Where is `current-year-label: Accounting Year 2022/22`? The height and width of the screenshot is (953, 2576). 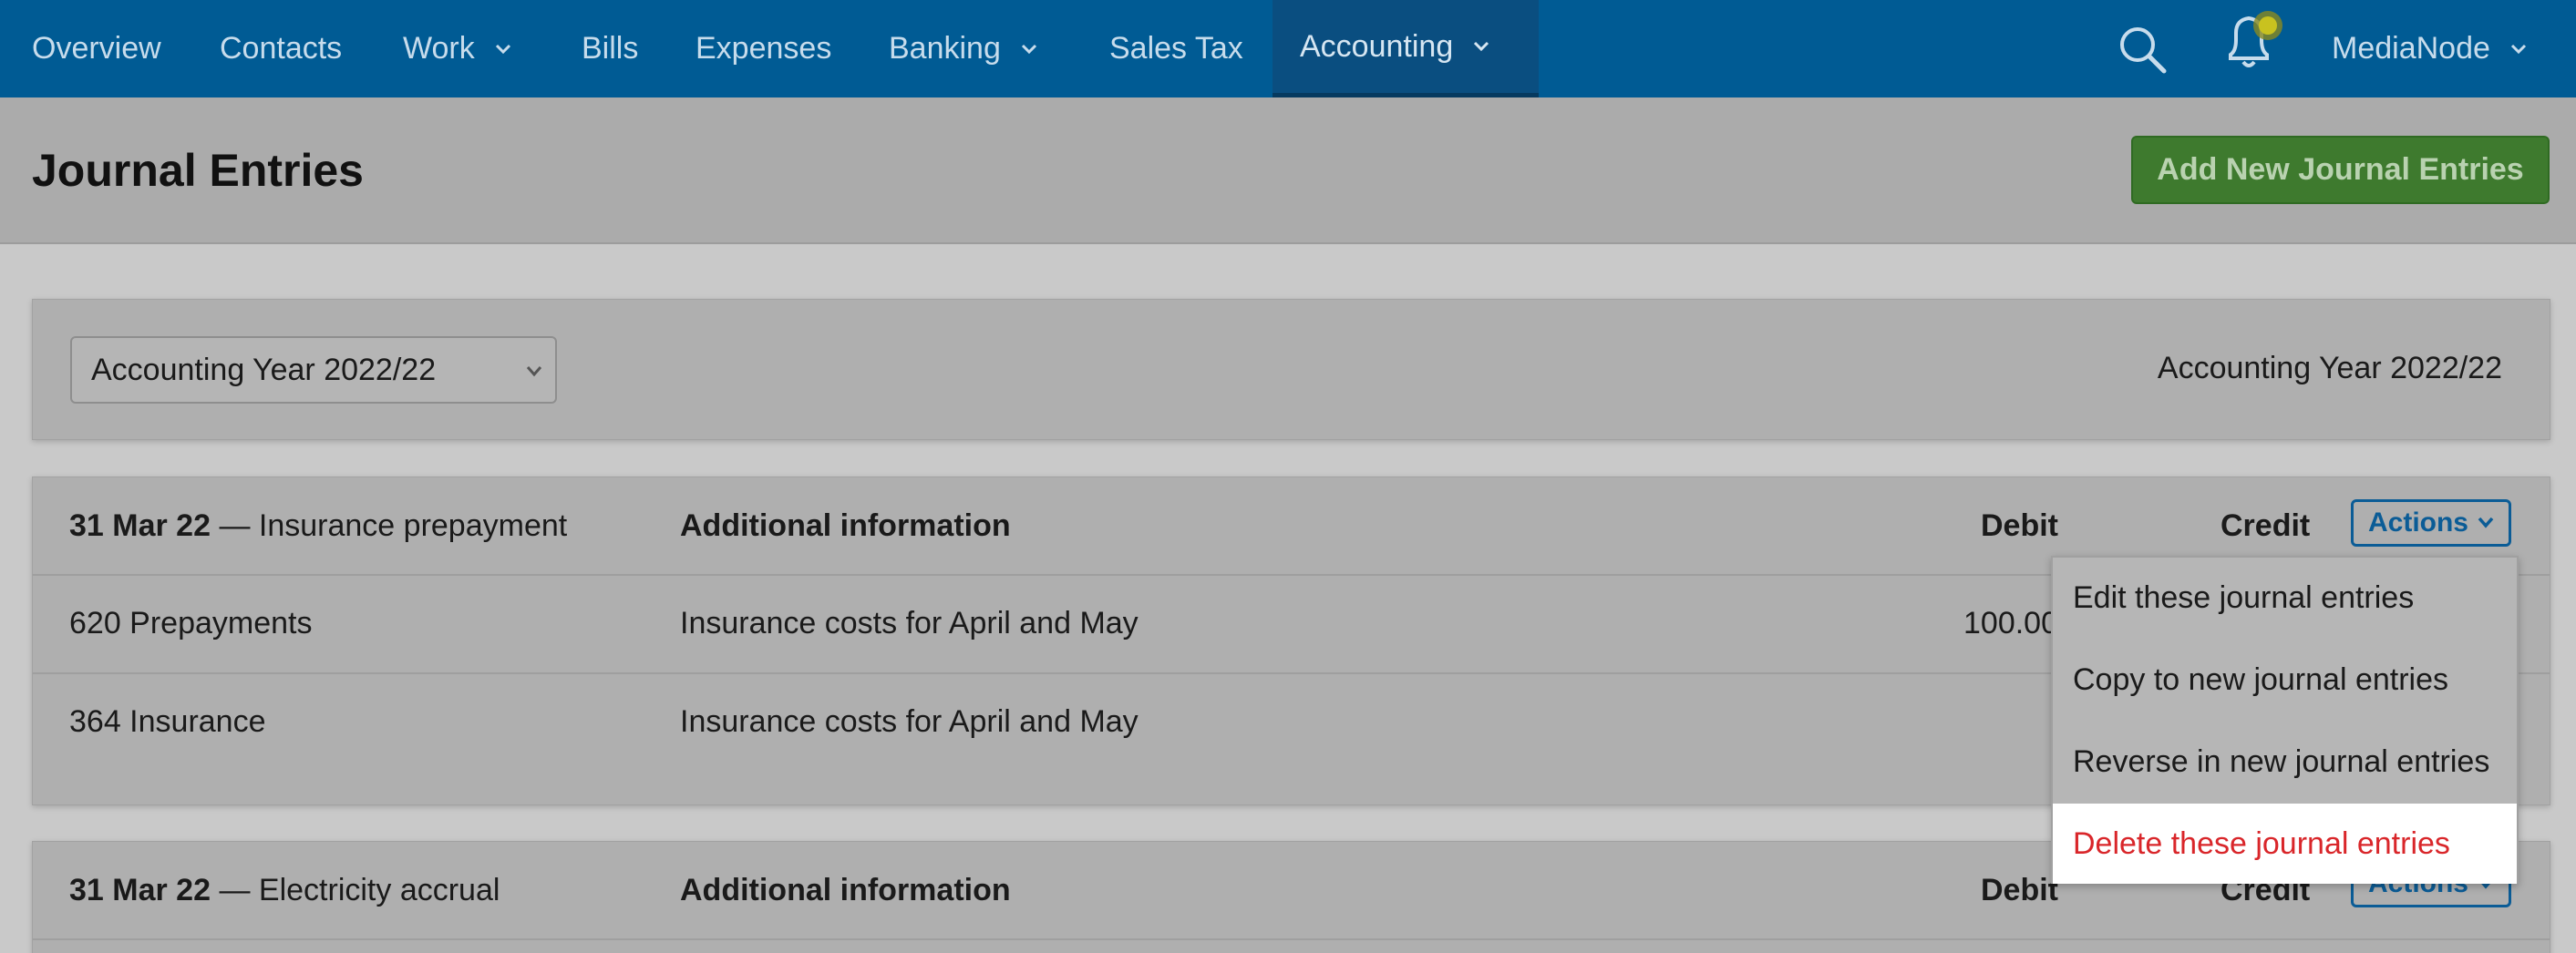
current-year-label: Accounting Year 2022/22 is located at coordinates (2329, 368).